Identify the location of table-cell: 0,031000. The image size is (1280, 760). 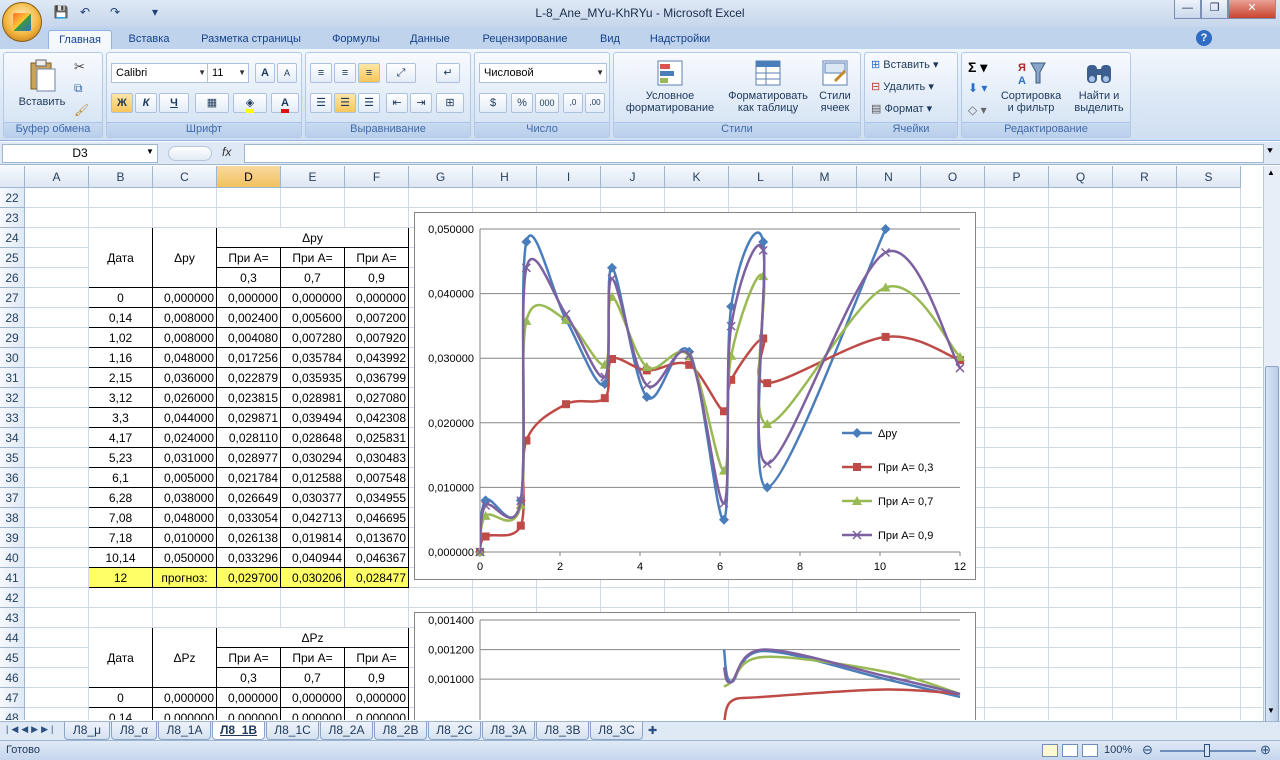
(185, 458).